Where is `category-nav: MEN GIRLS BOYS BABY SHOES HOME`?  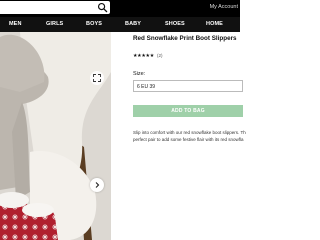
category-nav: MEN GIRLS BOYS BABY SHOES HOME is located at coordinates (120, 24).